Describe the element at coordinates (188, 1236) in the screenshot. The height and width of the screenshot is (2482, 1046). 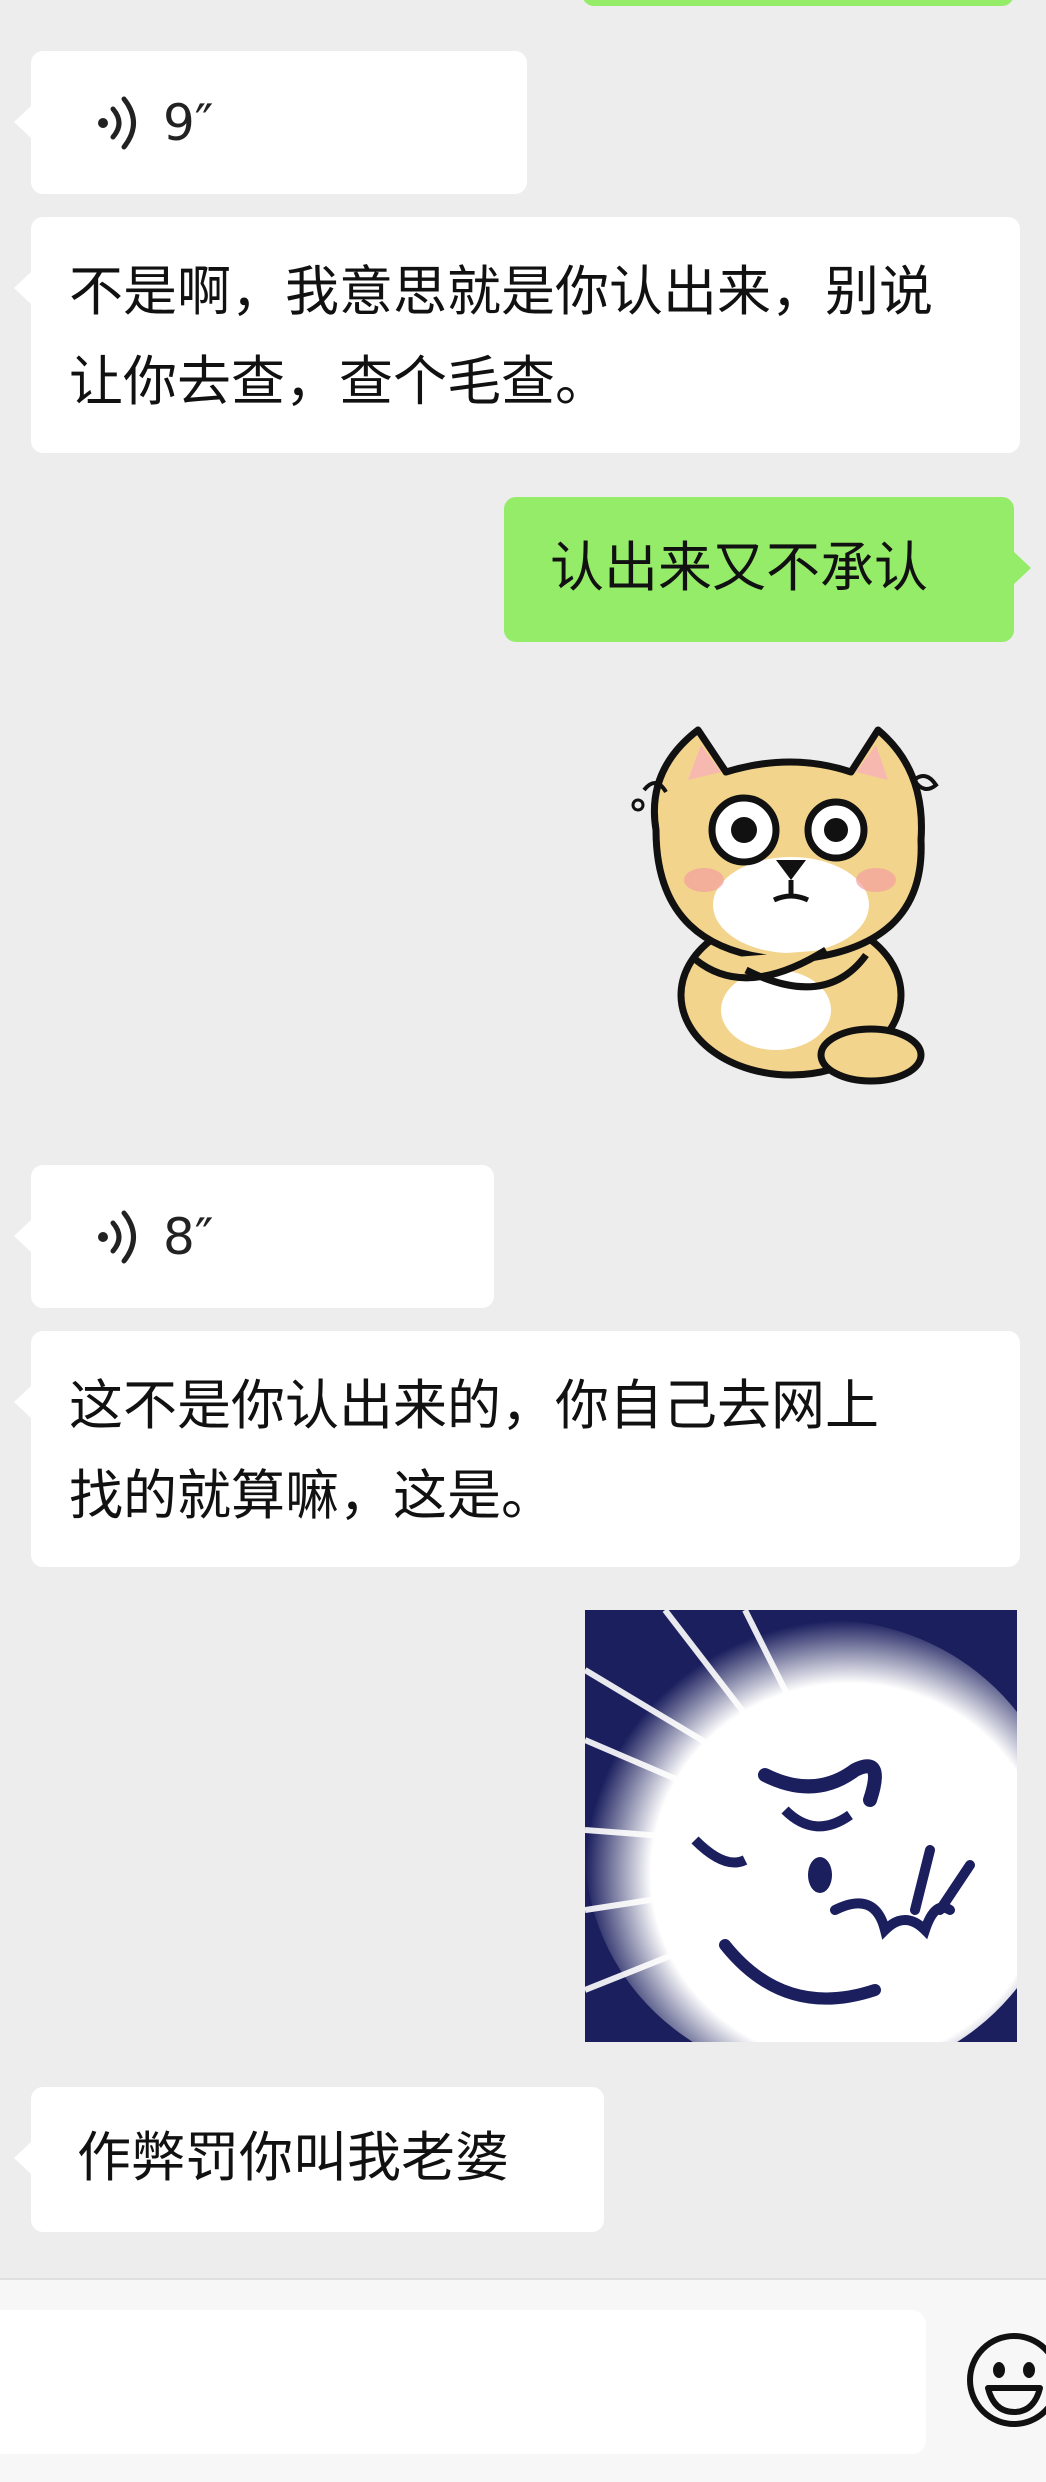
I see `voice-duration: 8″` at that location.